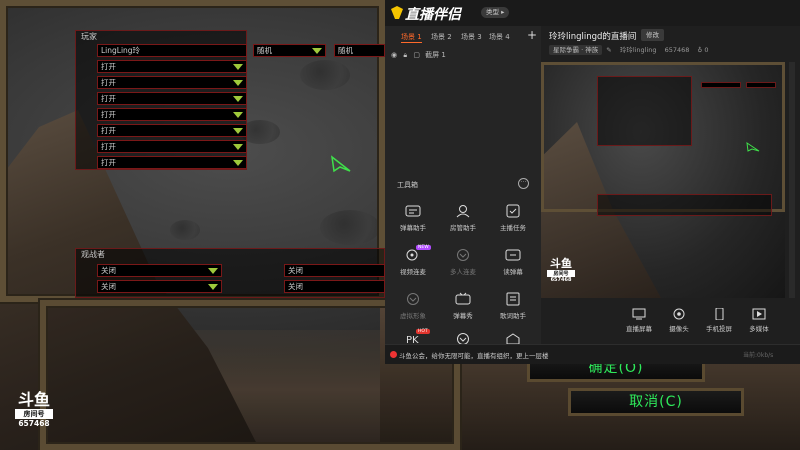 This screenshot has height=450, width=800. I want to click on tool-room-manager: 房管助手, so click(463, 218).